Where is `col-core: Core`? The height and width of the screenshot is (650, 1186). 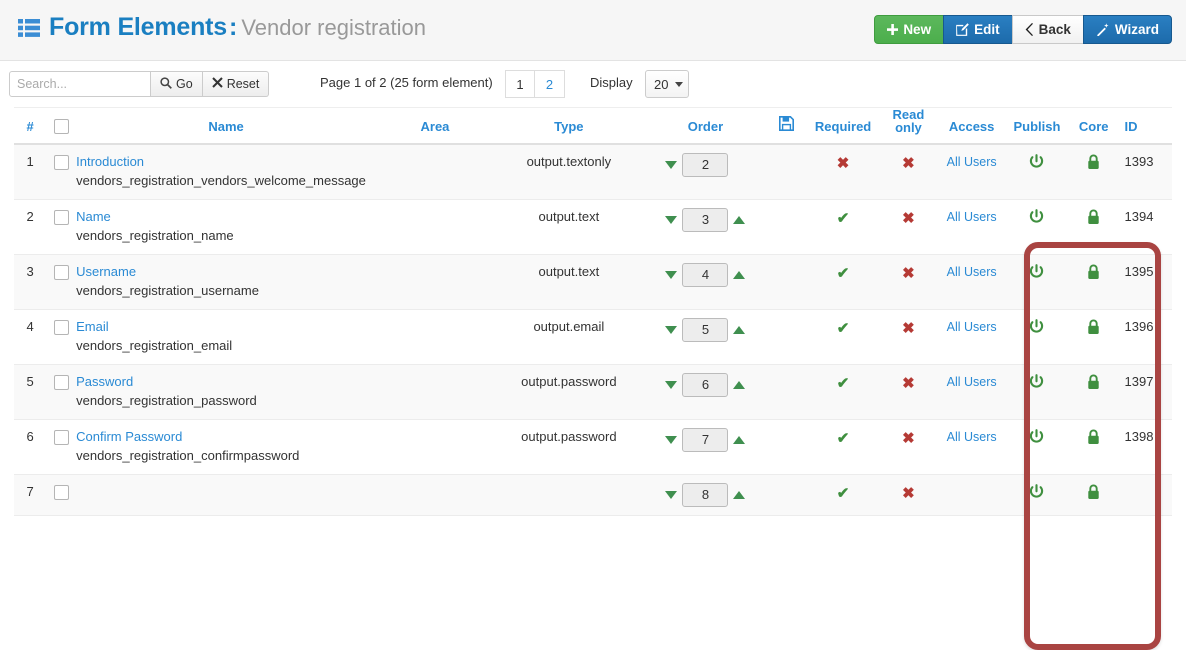 col-core: Core is located at coordinates (1093, 126).